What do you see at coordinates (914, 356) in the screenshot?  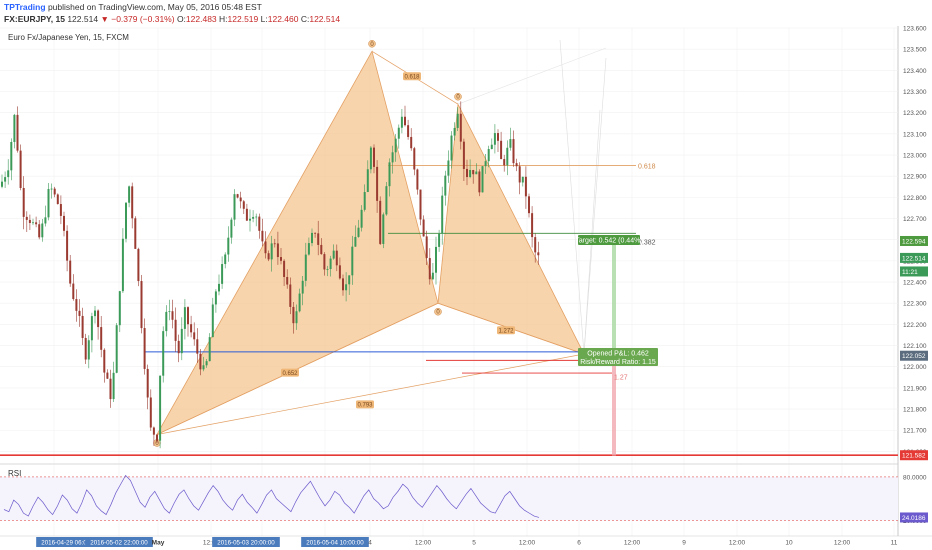 I see `price-axis-badge-label: 122.052` at bounding box center [914, 356].